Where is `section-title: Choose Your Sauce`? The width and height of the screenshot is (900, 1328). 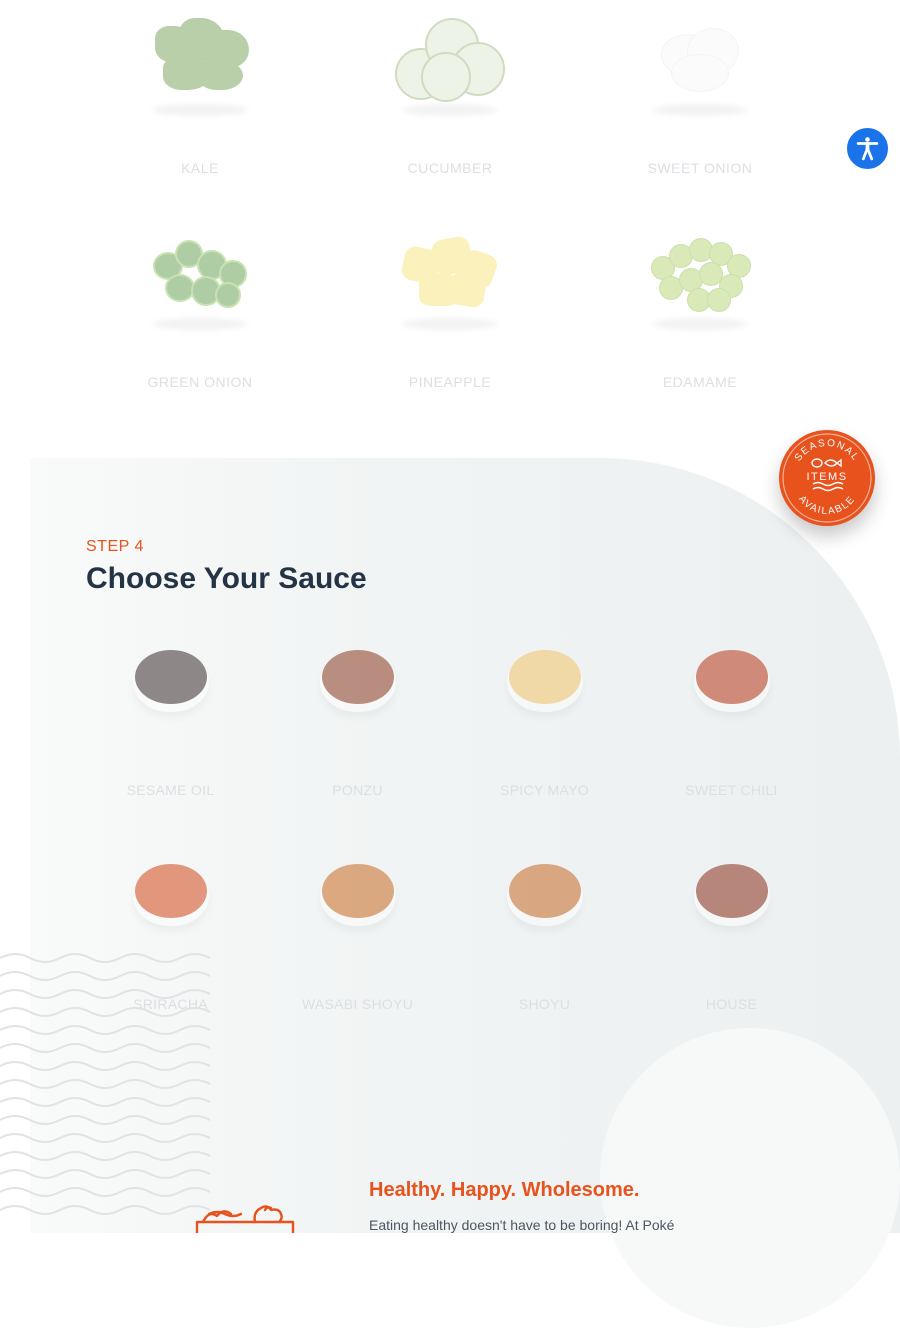 section-title: Choose Your Sauce is located at coordinates (226, 578).